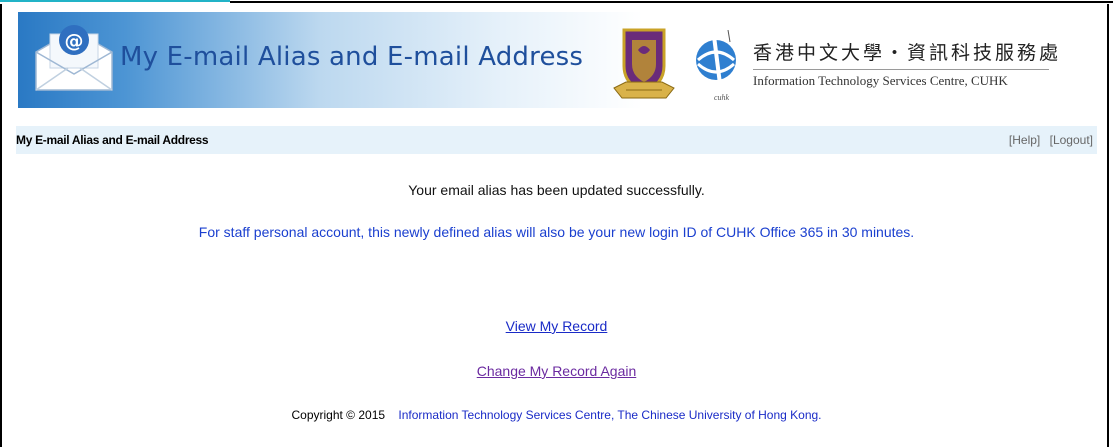  I want to click on change-my-record-link: Change My Record Again, so click(557, 371).